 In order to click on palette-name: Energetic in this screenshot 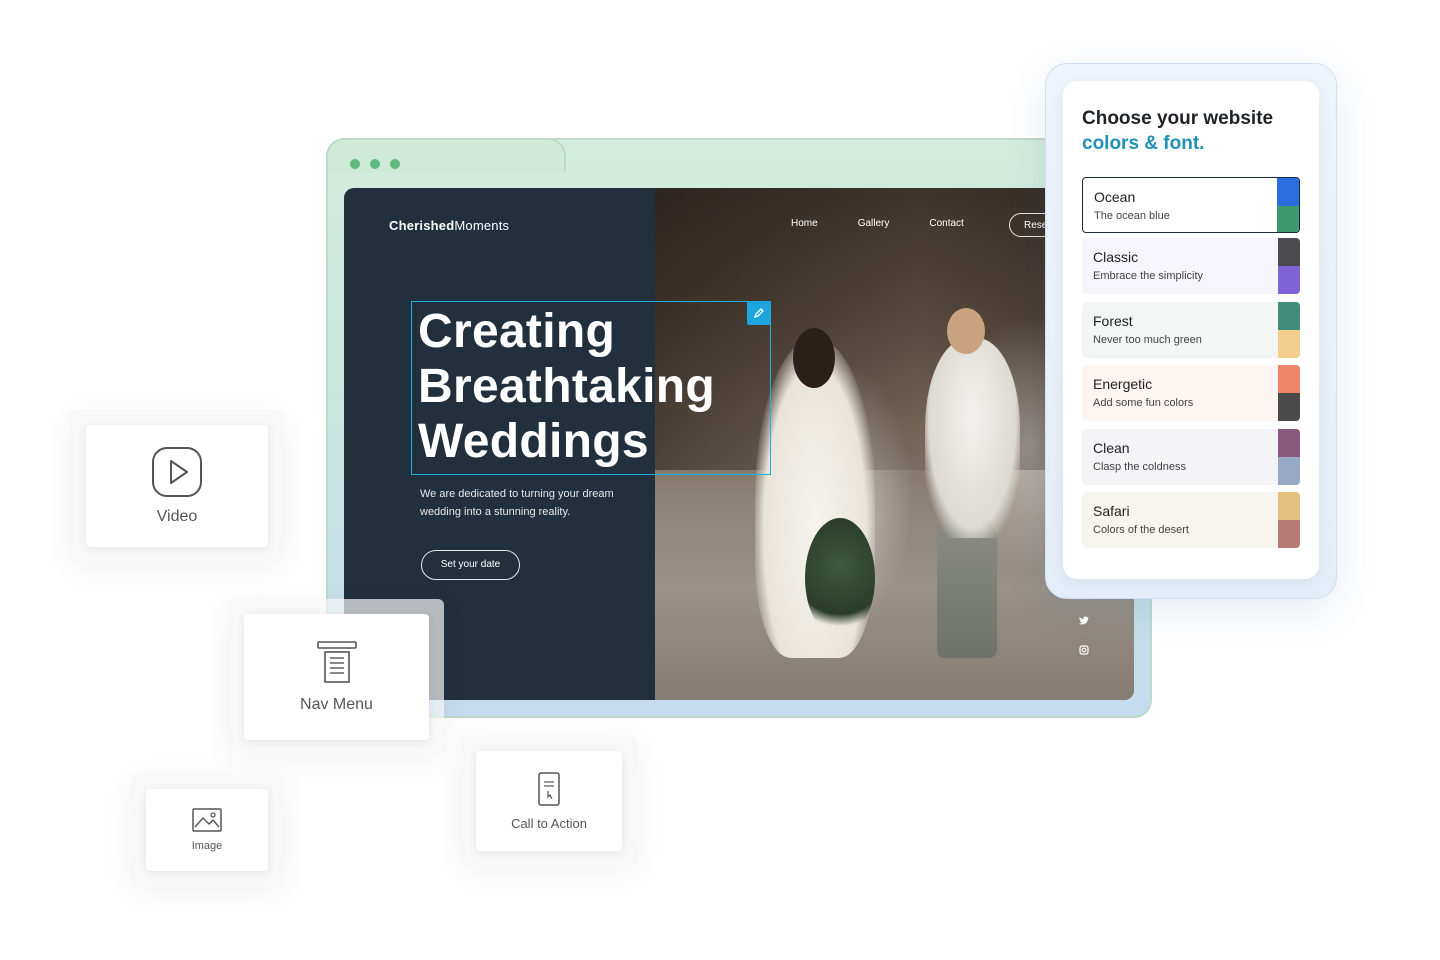, I will do `click(1123, 384)`.